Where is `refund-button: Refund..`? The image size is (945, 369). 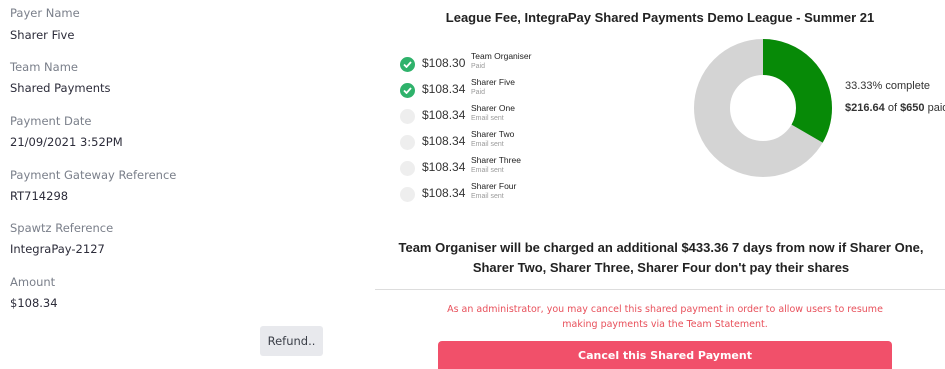 refund-button: Refund.. is located at coordinates (291, 341).